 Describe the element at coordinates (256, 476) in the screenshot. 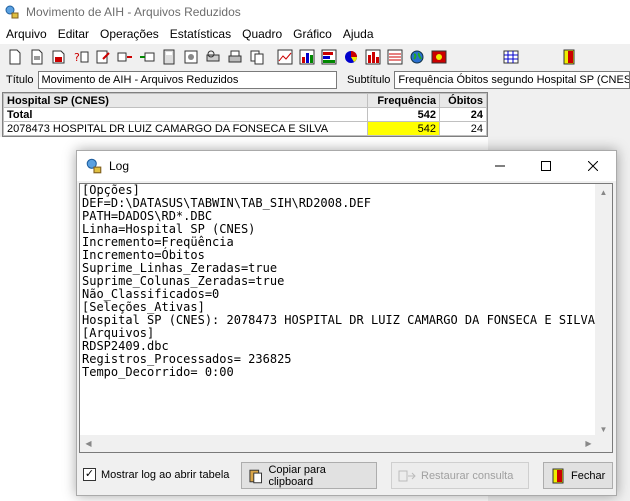

I see `clipboard-icon` at that location.